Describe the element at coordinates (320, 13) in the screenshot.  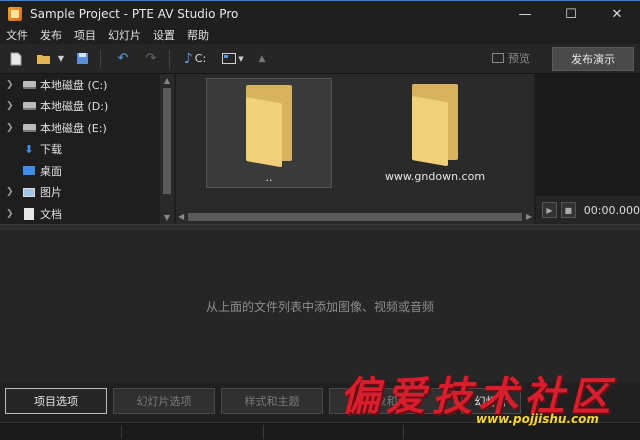
I see `title-bar: Sample Project - PTE AV Studio Pro — ☐ ✕` at that location.